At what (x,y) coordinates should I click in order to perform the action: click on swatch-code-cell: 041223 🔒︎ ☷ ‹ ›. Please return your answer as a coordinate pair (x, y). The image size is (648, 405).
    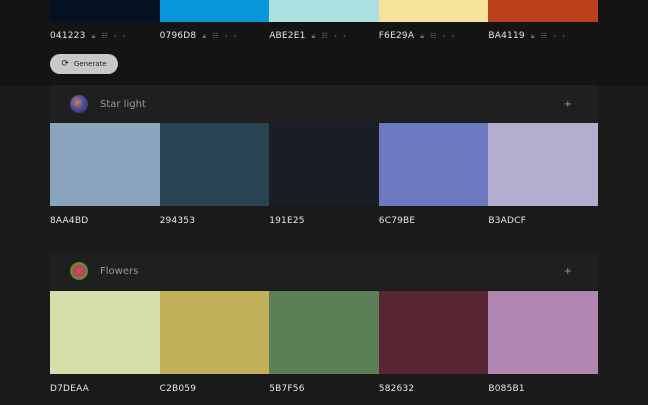
    Looking at the image, I should click on (105, 36).